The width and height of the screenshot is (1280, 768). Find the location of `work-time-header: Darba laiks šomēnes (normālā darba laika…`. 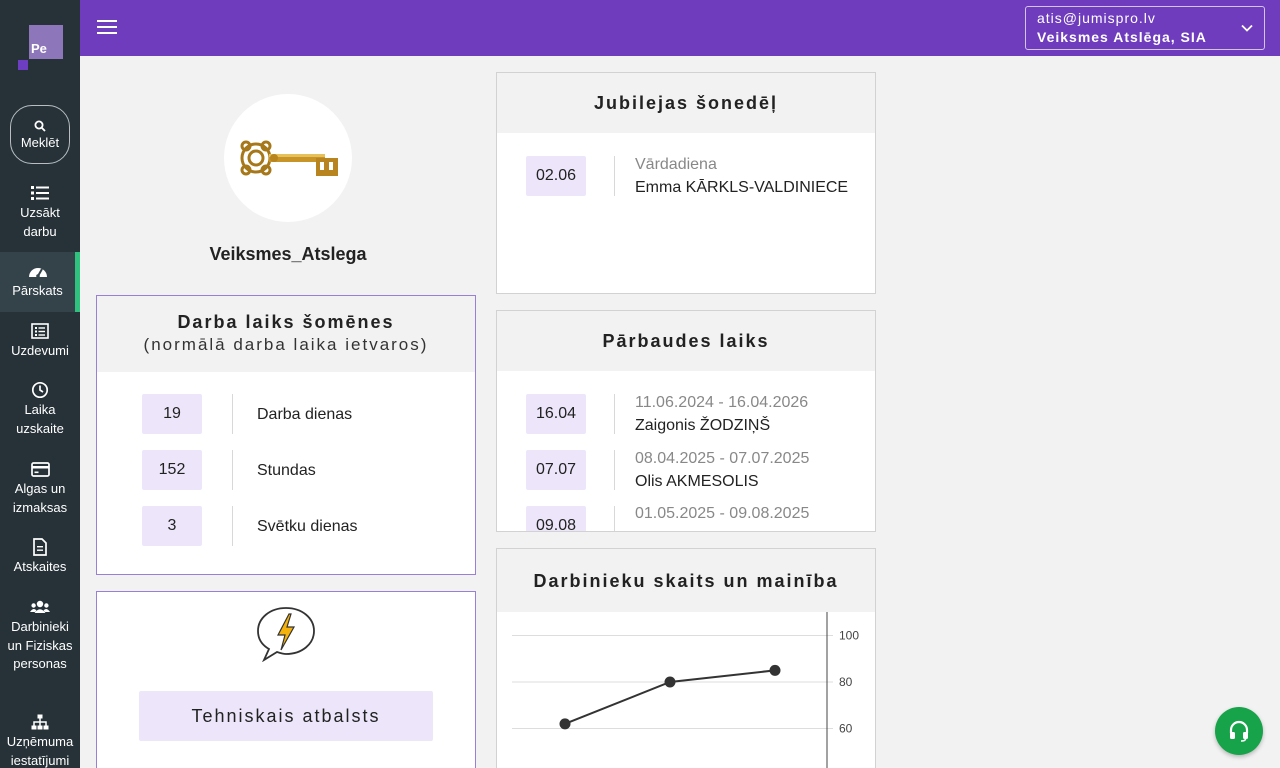

work-time-header: Darba laiks šomēnes (normālā darba laika… is located at coordinates (286, 334).